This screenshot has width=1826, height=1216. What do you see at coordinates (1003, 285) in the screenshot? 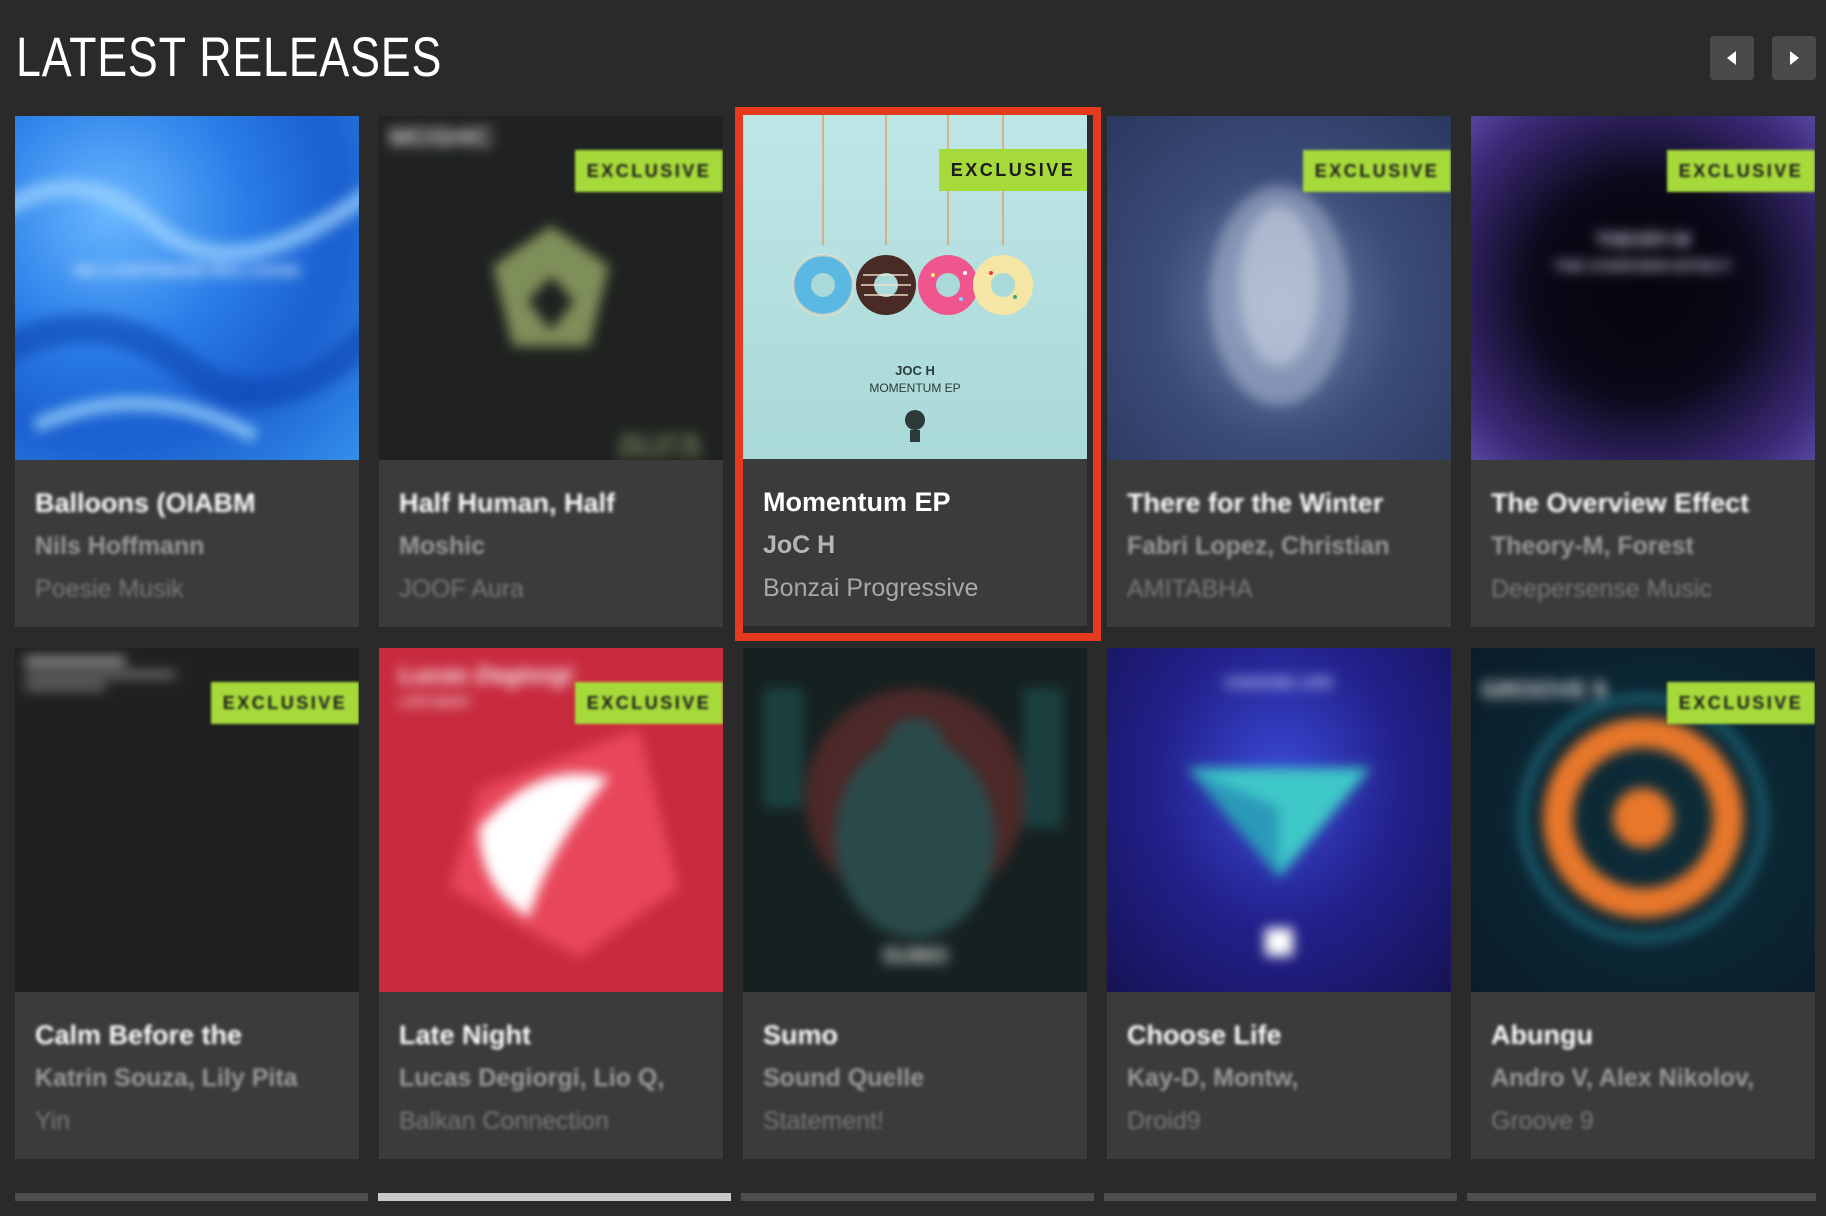
I see `donut-vanilla` at bounding box center [1003, 285].